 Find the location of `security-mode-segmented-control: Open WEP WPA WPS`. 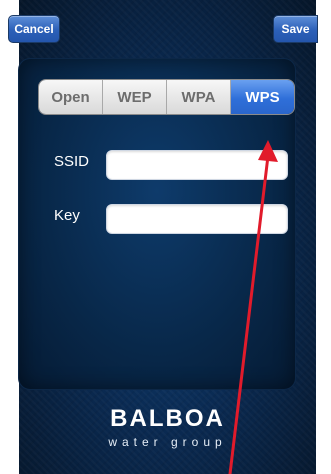

security-mode-segmented-control: Open WEP WPA WPS is located at coordinates (166, 97).